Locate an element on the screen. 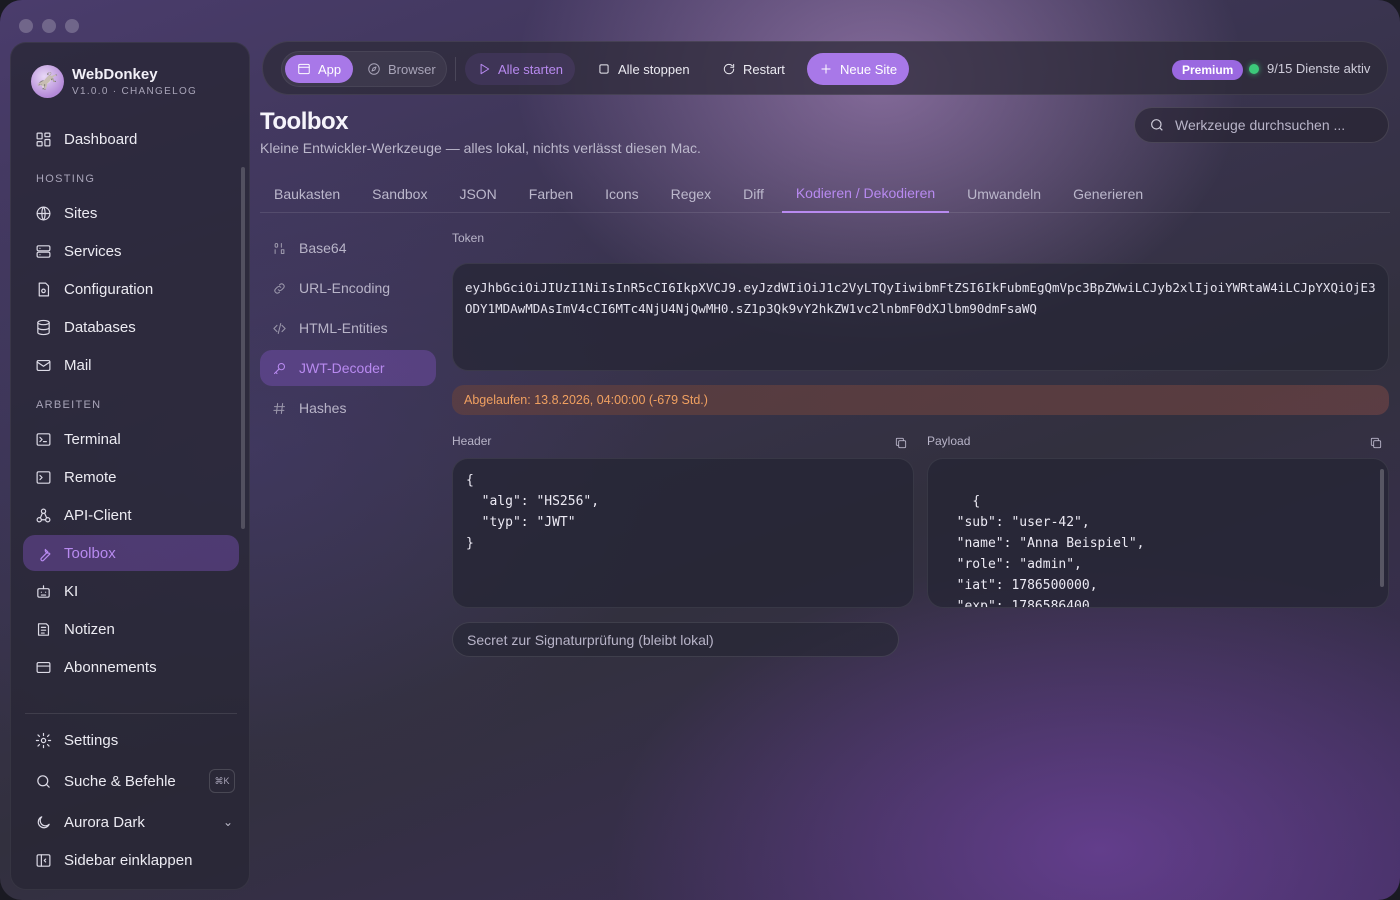 The image size is (1400, 900). sidebar-item-api-client: API-Client is located at coordinates (131, 515).